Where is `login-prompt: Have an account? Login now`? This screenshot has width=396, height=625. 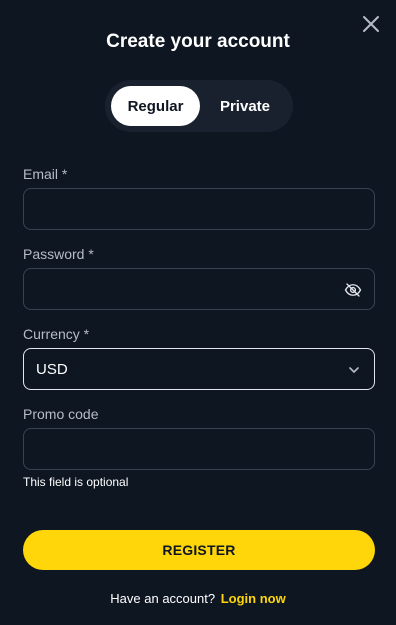
login-prompt: Have an account? Login now is located at coordinates (198, 598).